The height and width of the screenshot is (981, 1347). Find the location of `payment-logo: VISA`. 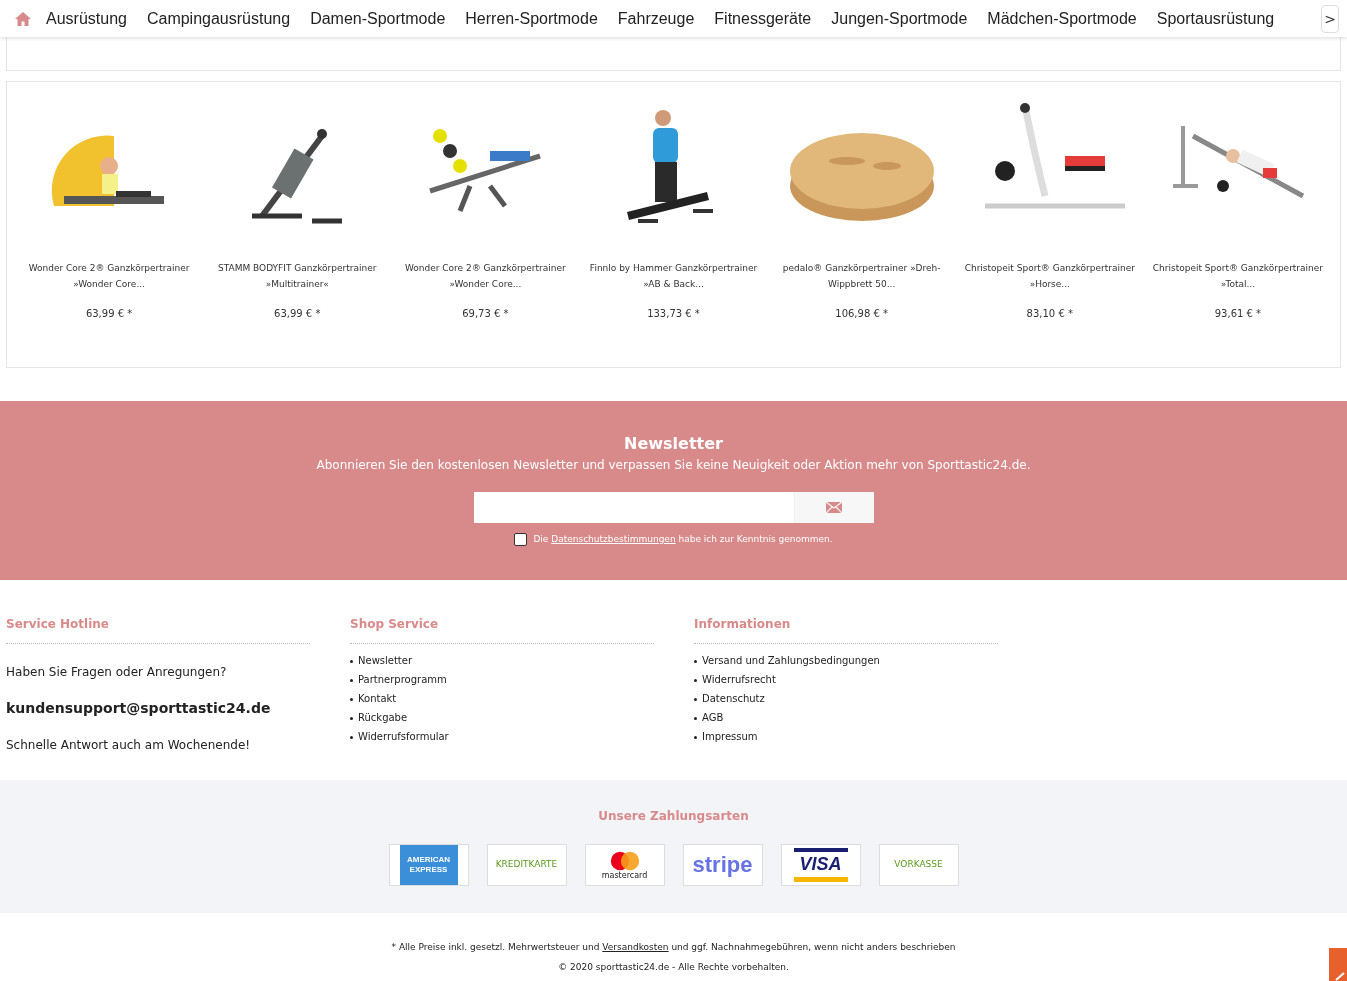

payment-logo: VISA is located at coordinates (820, 865).